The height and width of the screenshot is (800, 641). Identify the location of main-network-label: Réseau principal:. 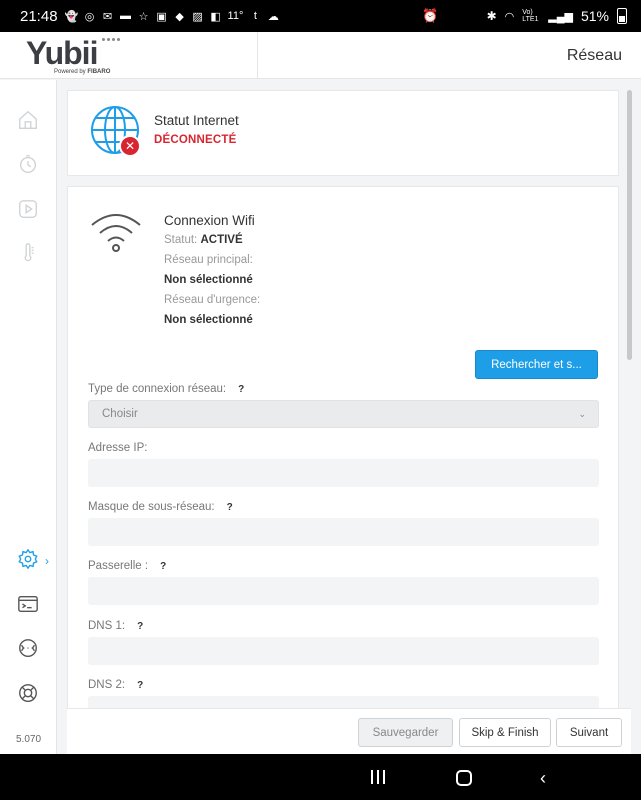
(208, 260).